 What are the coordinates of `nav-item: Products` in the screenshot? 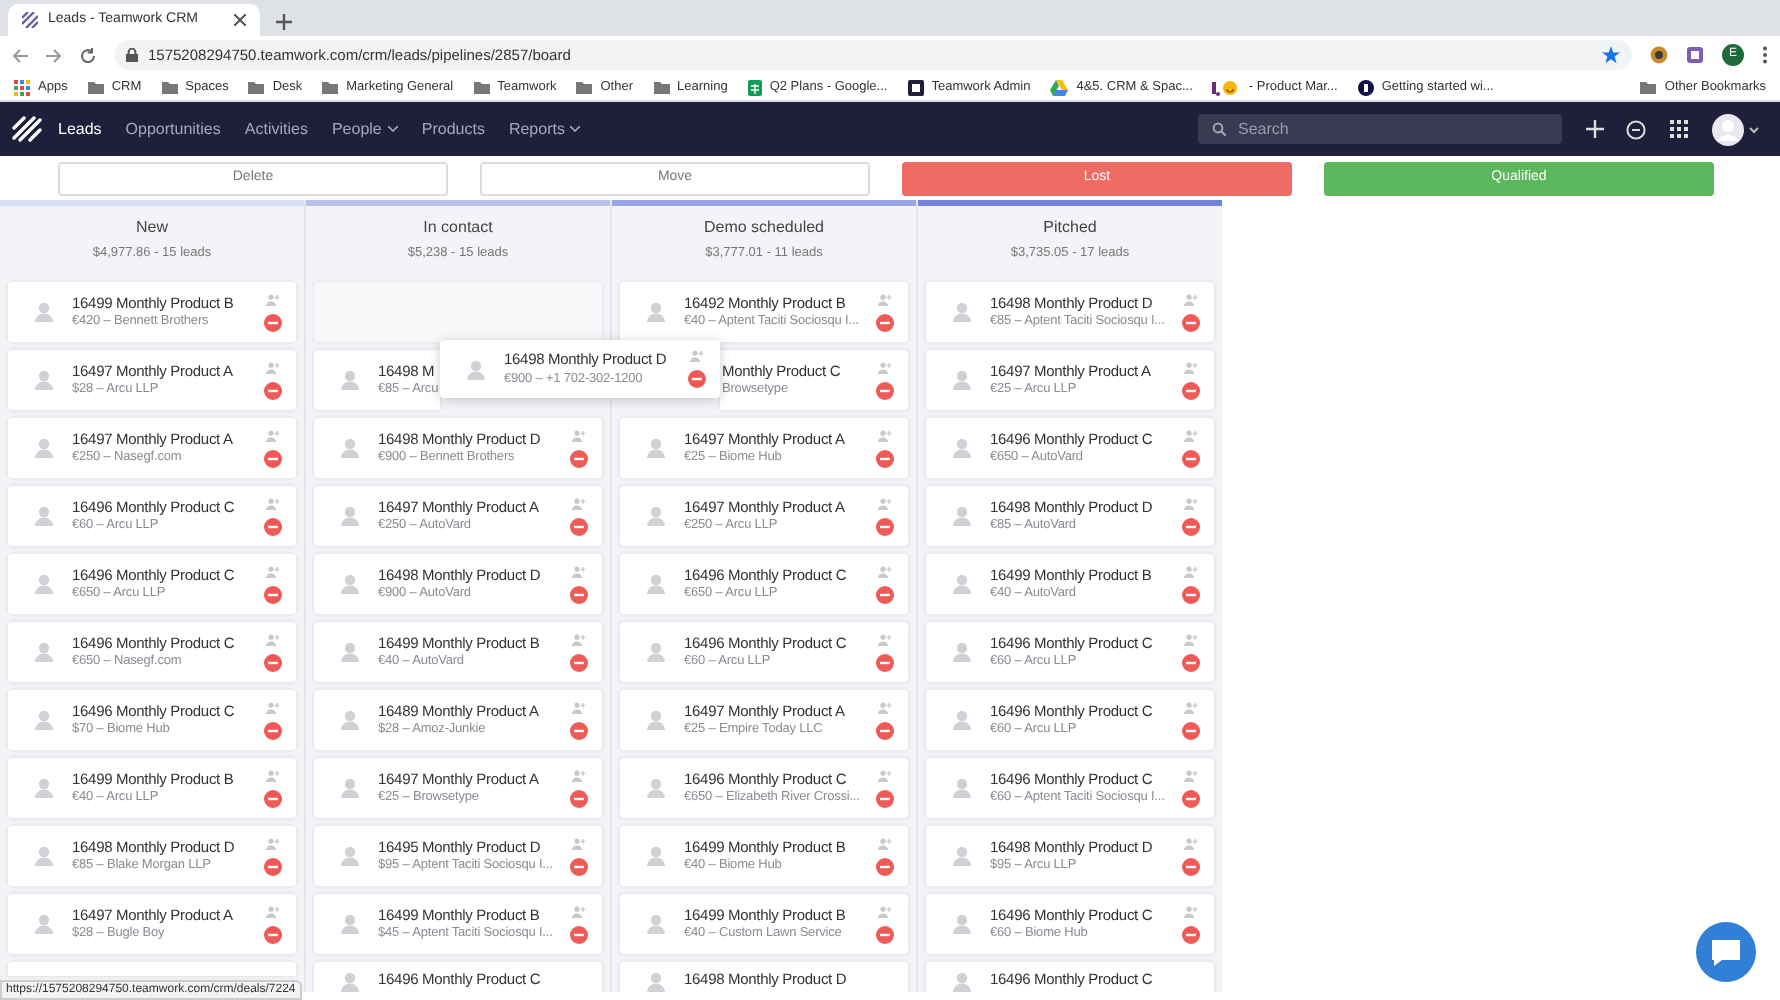 It's located at (453, 129).